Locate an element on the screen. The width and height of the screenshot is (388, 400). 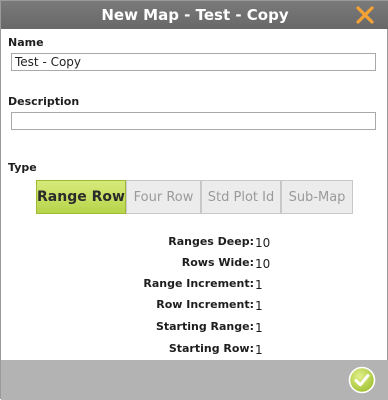
starting-row-label: Starting Row: is located at coordinates (211, 348).